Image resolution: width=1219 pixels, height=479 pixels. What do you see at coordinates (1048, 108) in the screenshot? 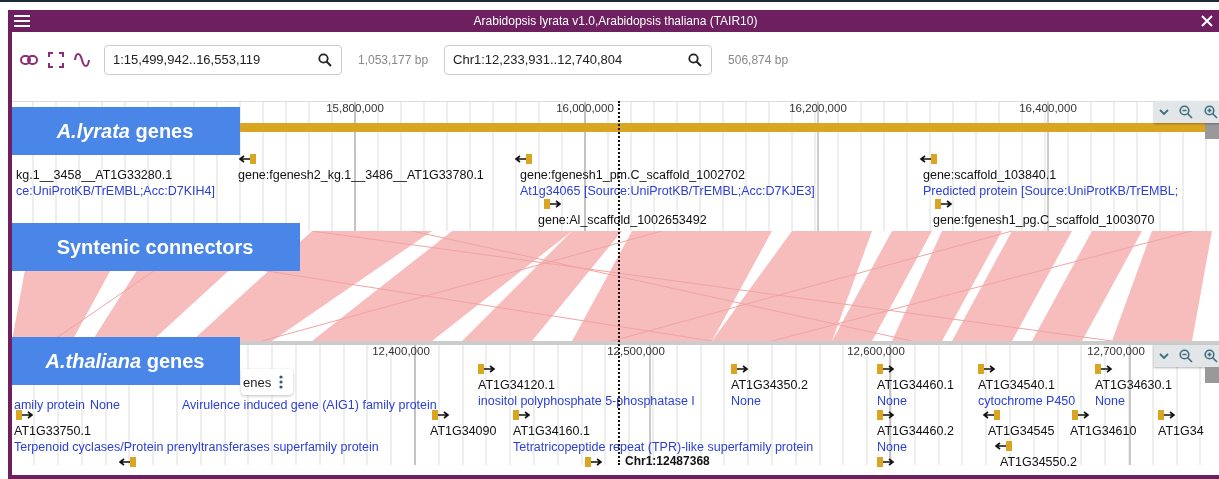
I see `ruler-label: 16,400,000` at bounding box center [1048, 108].